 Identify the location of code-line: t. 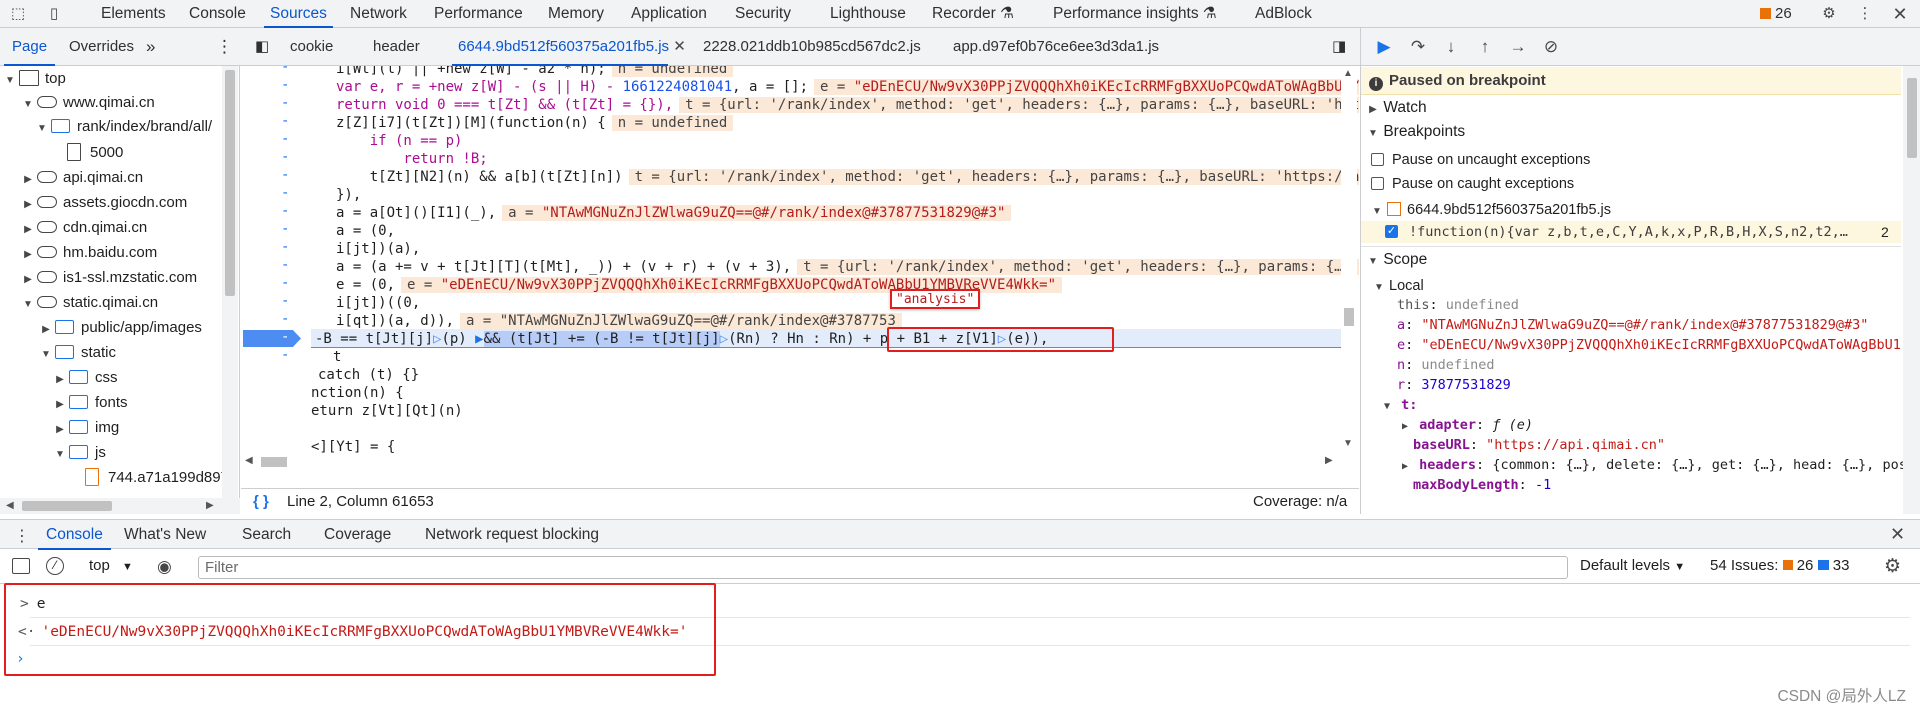
(337, 357).